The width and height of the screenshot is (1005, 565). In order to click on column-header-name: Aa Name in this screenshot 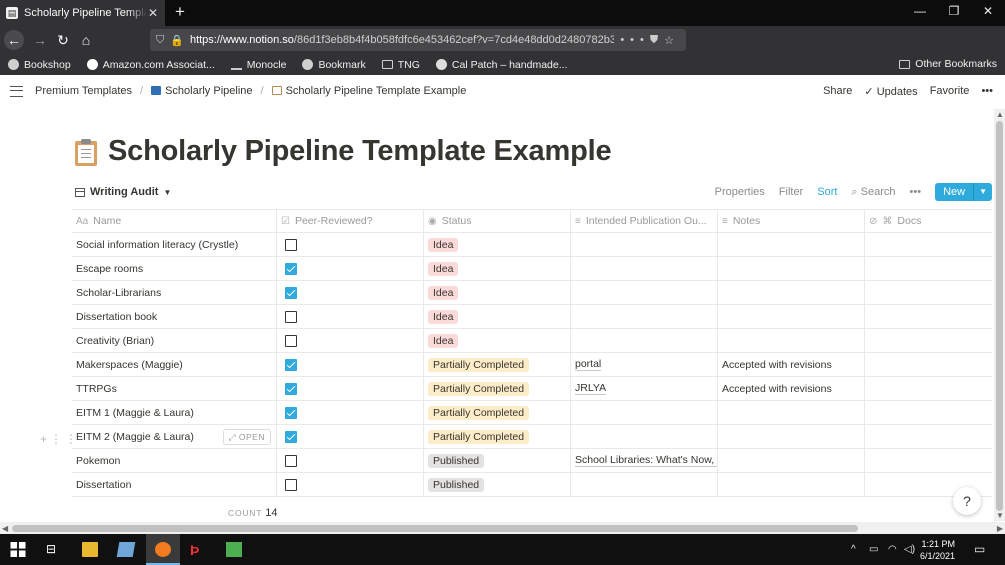, I will do `click(174, 221)`.